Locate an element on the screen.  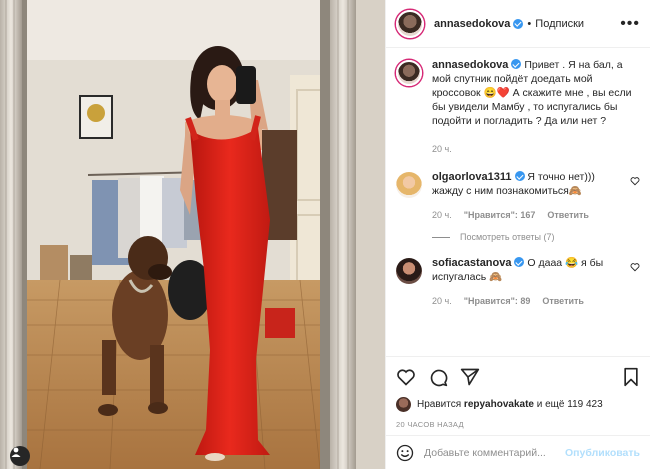
likes-prefix: Нравится is located at coordinates (439, 404).